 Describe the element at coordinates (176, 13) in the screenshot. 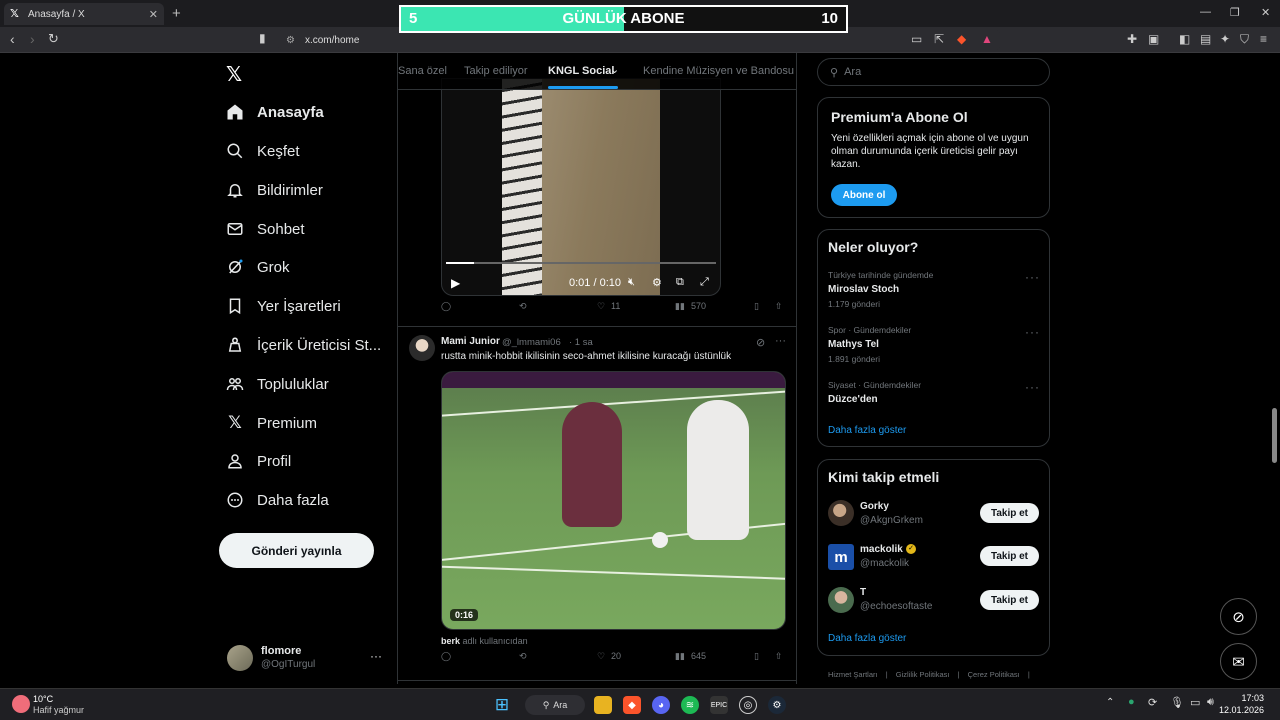

I see `new-tab-icon: +` at that location.